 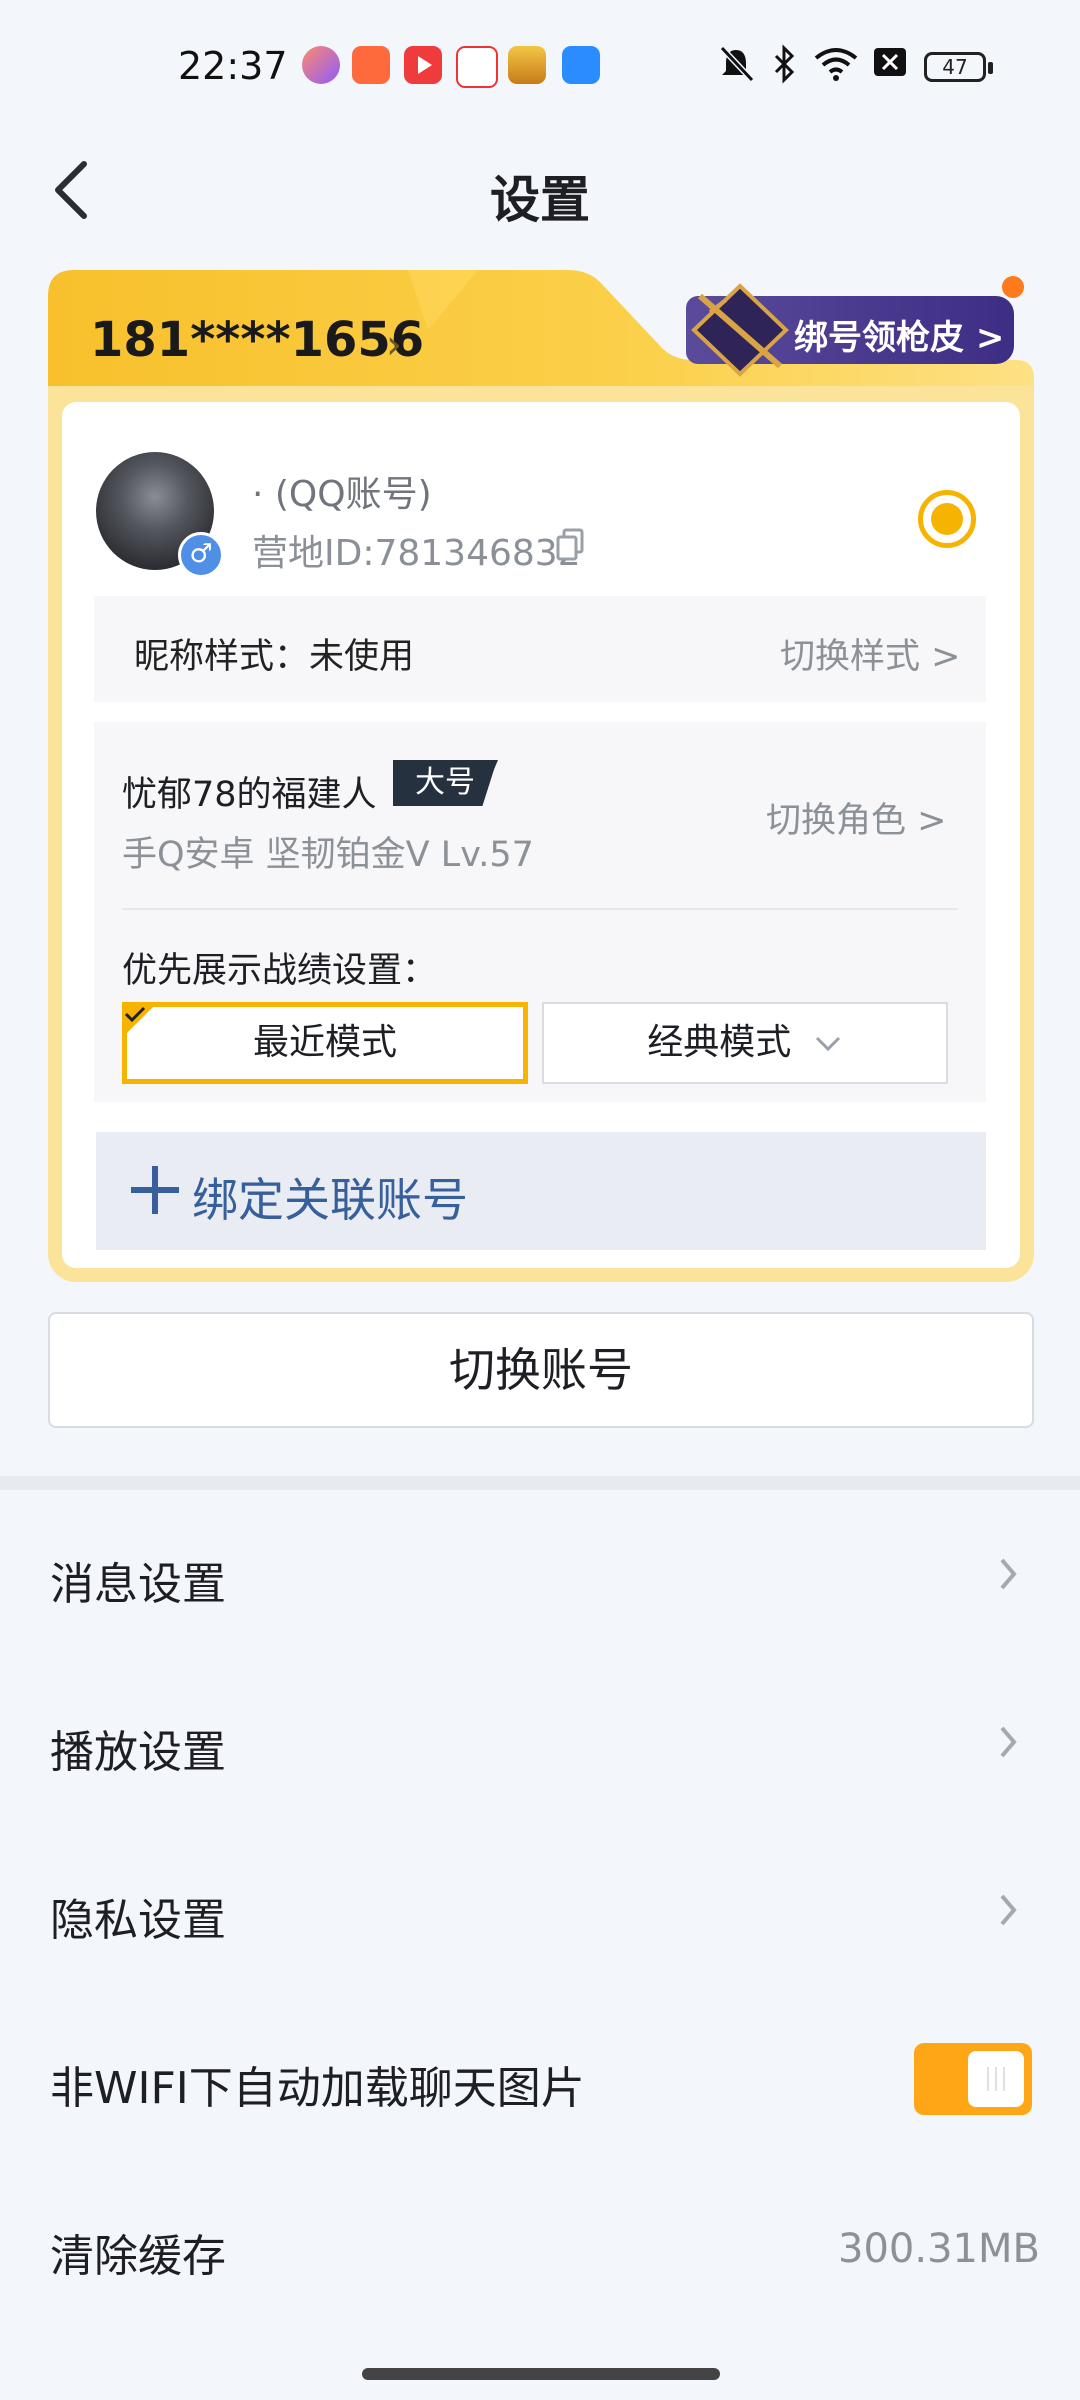 I want to click on notification-dot, so click(x=1013, y=287).